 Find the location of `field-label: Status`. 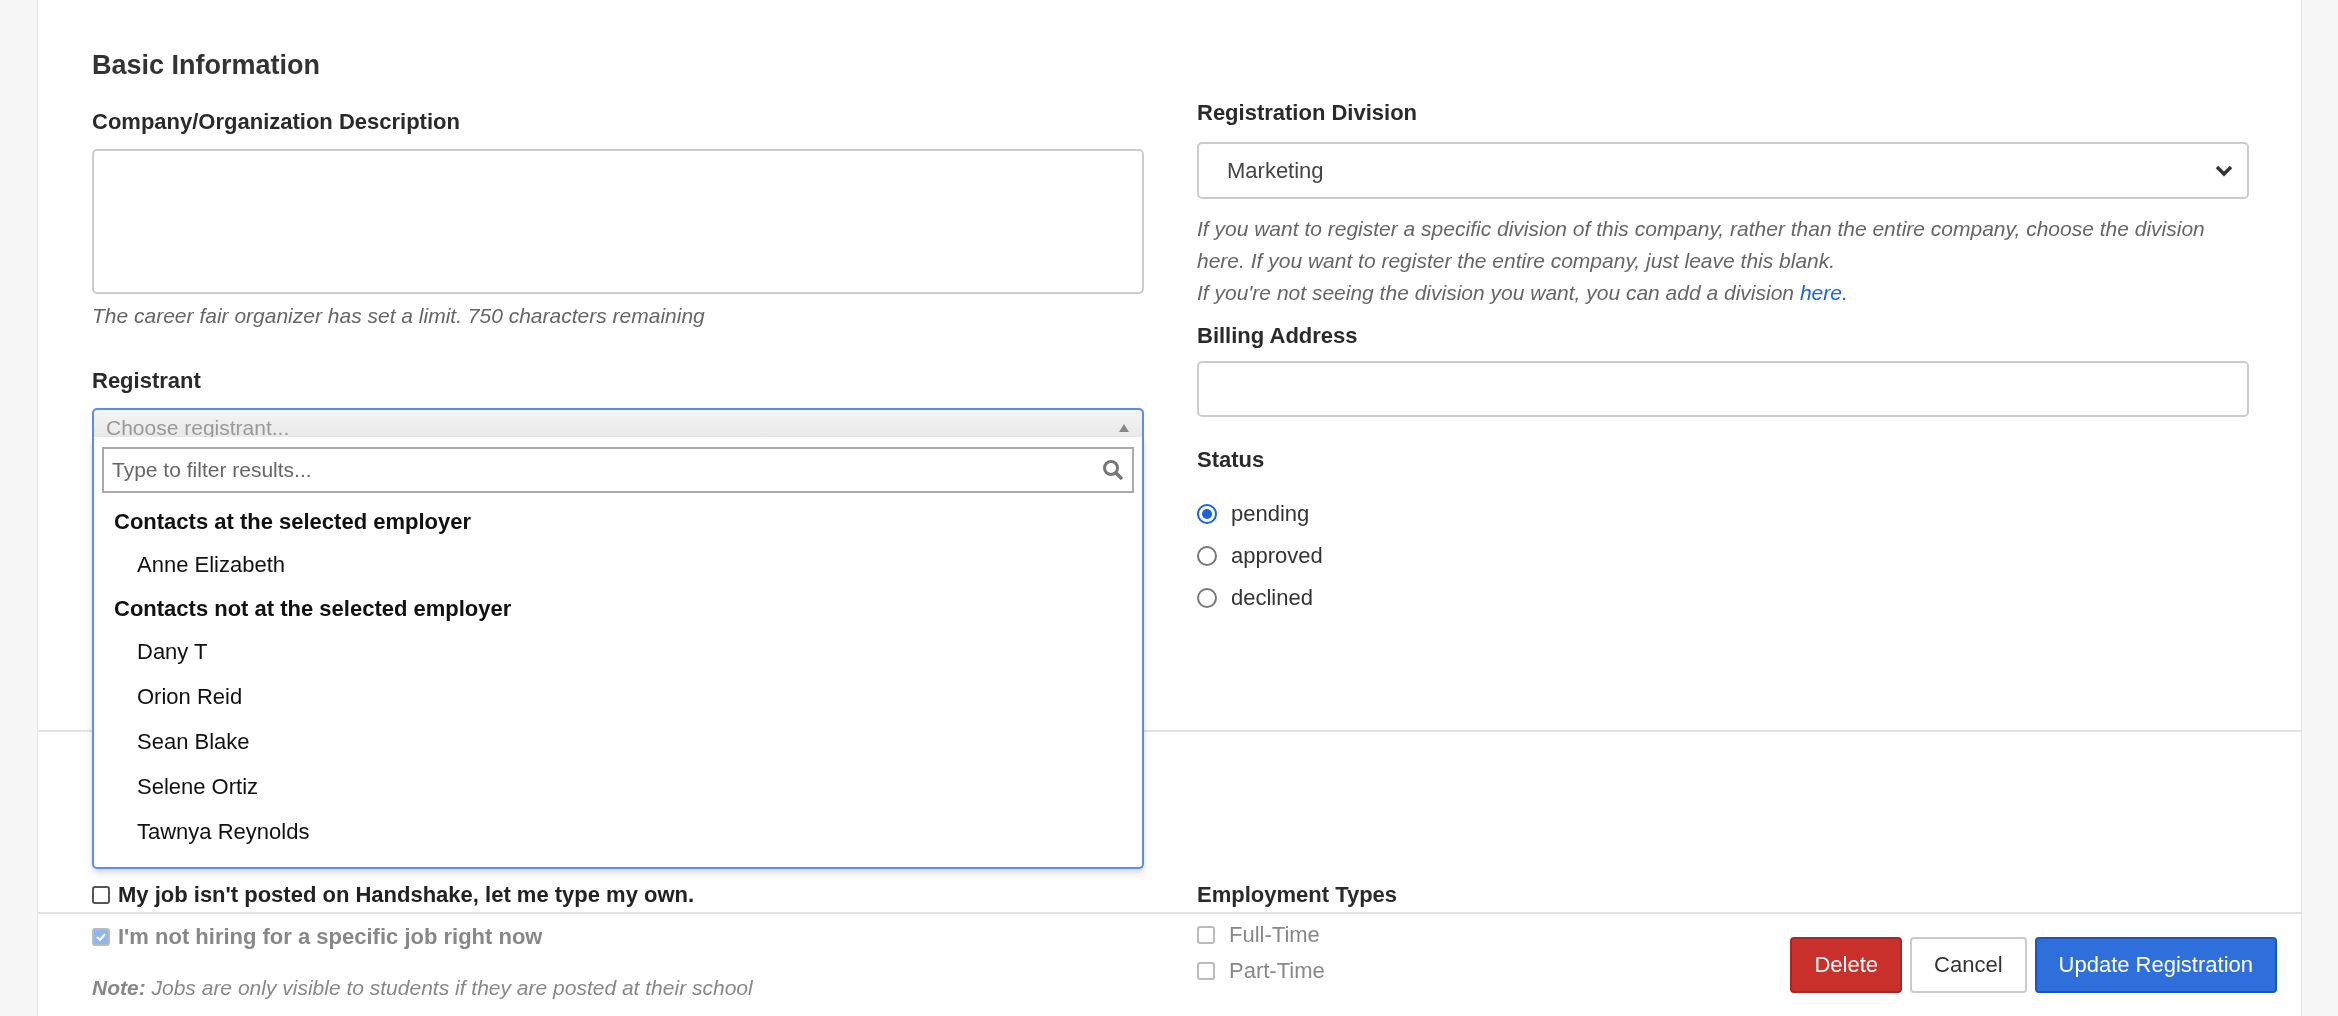

field-label: Status is located at coordinates (1231, 460).